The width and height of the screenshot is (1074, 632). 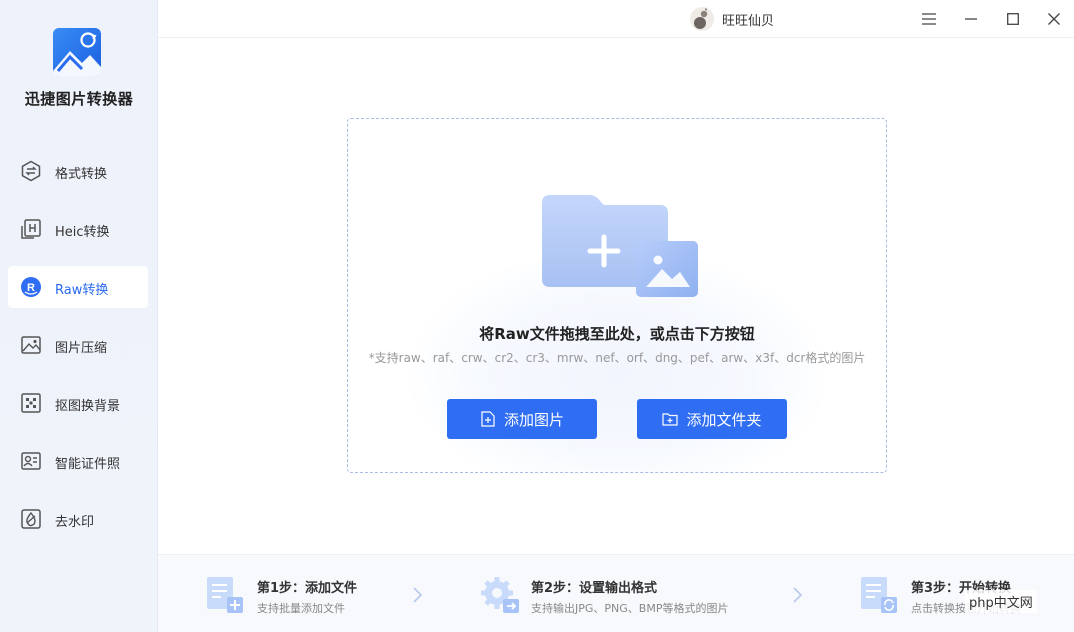 I want to click on sidebar-item-label: 智能证件照, so click(x=88, y=464).